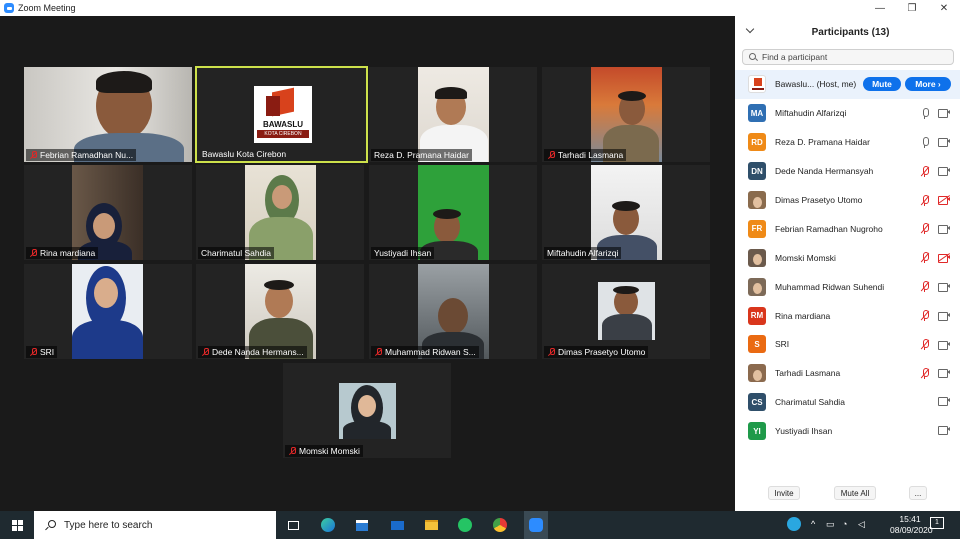 The height and width of the screenshot is (539, 960). Describe the element at coordinates (861, 524) in the screenshot. I see `volume-icon: ◁` at that location.